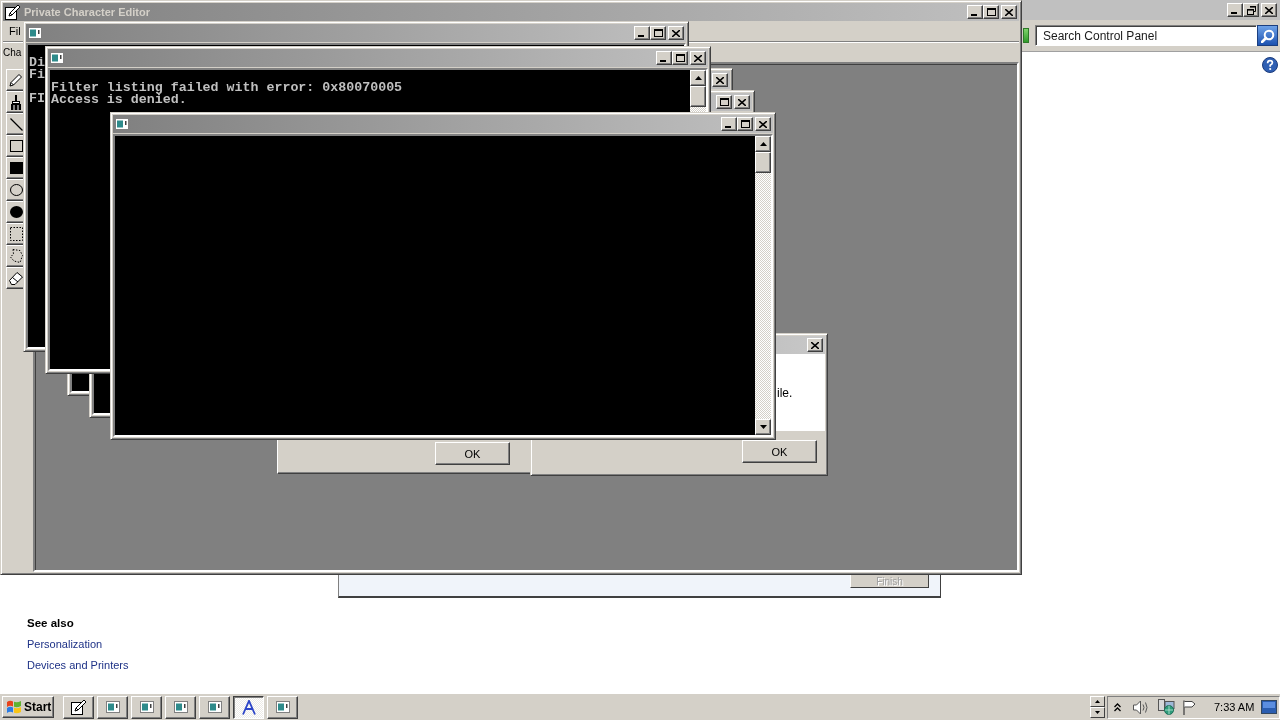 The image size is (1280, 720). I want to click on down-arrow-icon, so click(1097, 712).